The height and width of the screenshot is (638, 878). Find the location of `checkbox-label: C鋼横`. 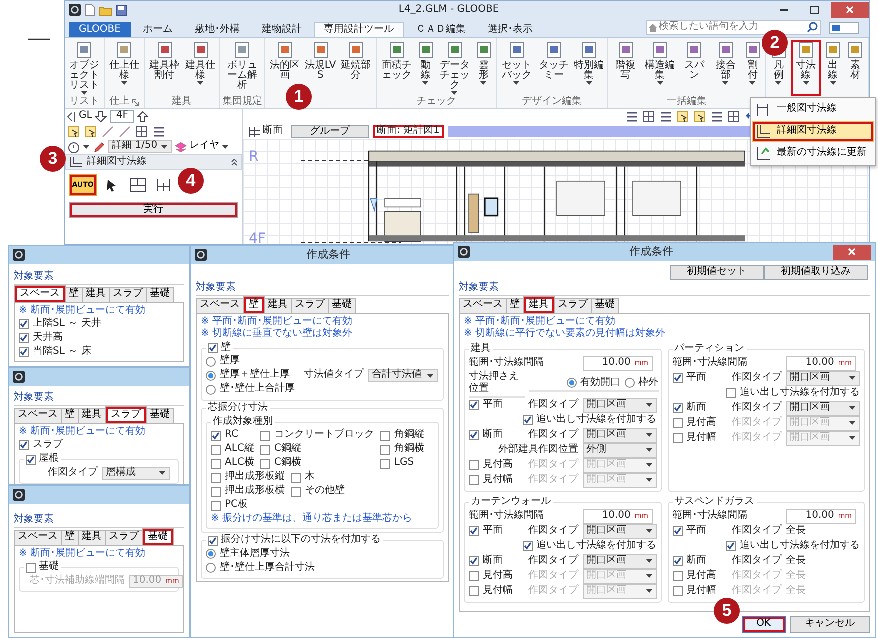

checkbox-label: C鋼横 is located at coordinates (288, 463).